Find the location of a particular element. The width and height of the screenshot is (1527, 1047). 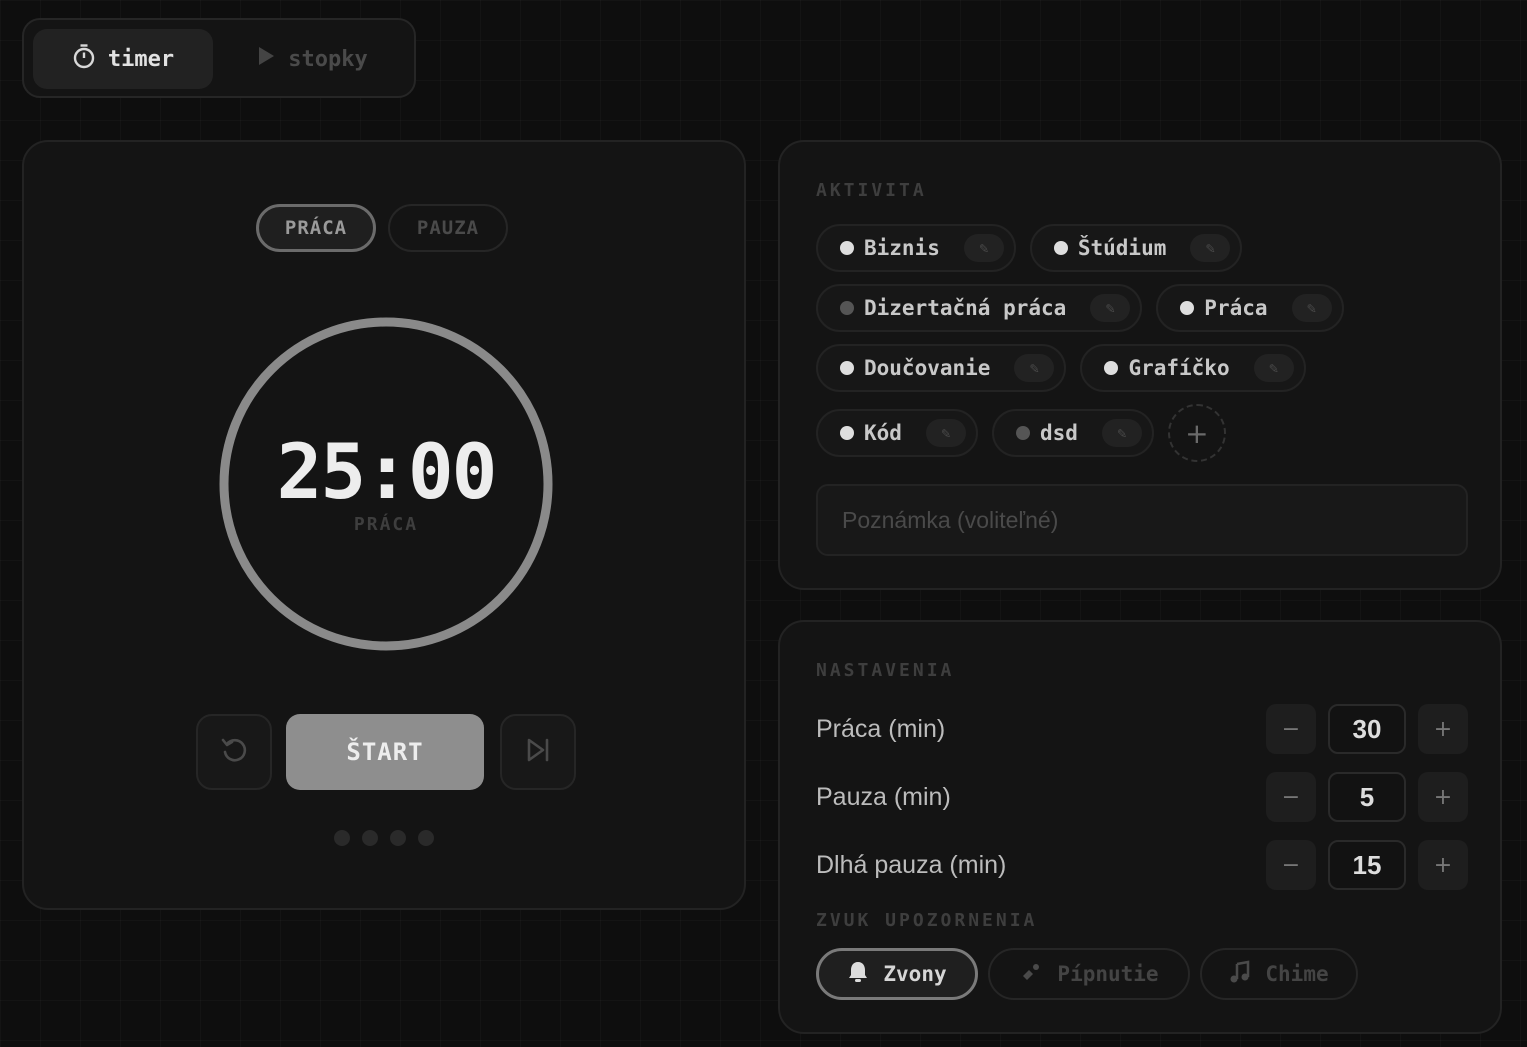

chip-praca: Práca ✎ is located at coordinates (1250, 308).